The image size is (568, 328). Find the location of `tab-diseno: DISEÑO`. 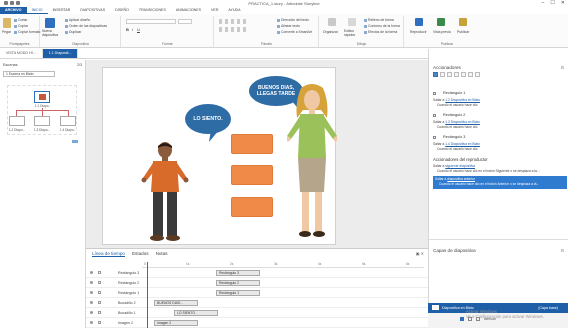

tab-diseno: DISEÑO is located at coordinates (122, 10).